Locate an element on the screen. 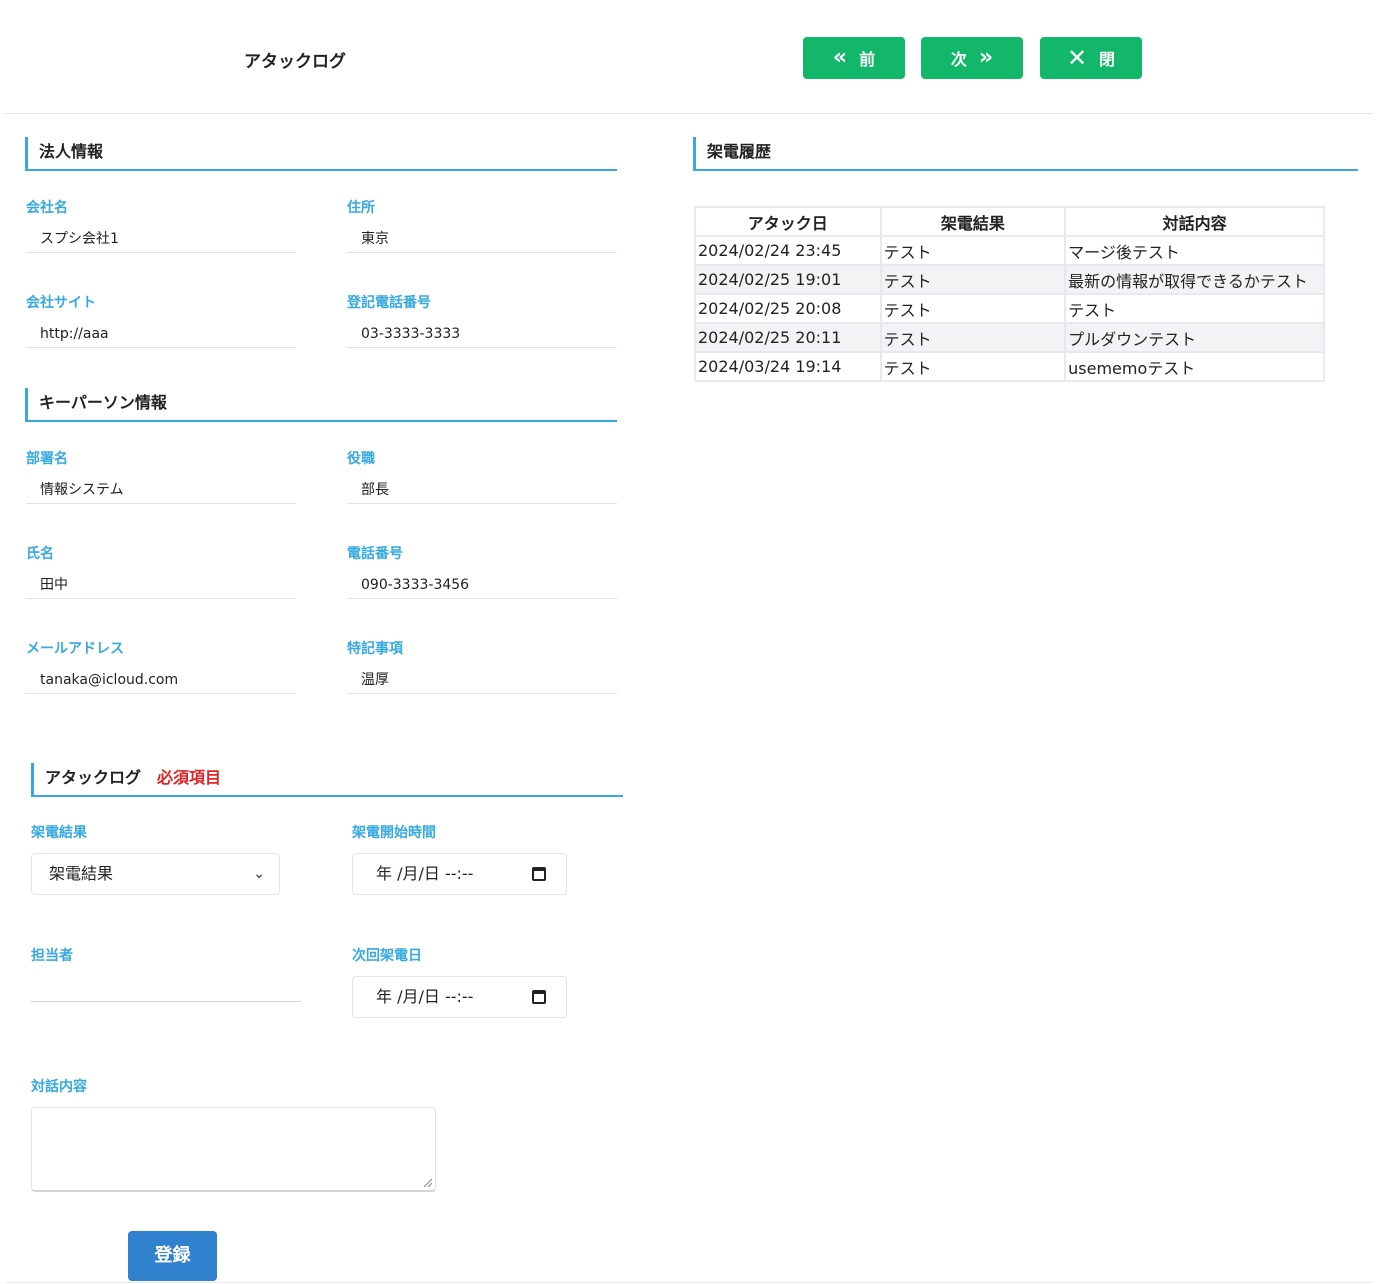  table-cell: 2024/02/25 20:11 is located at coordinates (788, 337).